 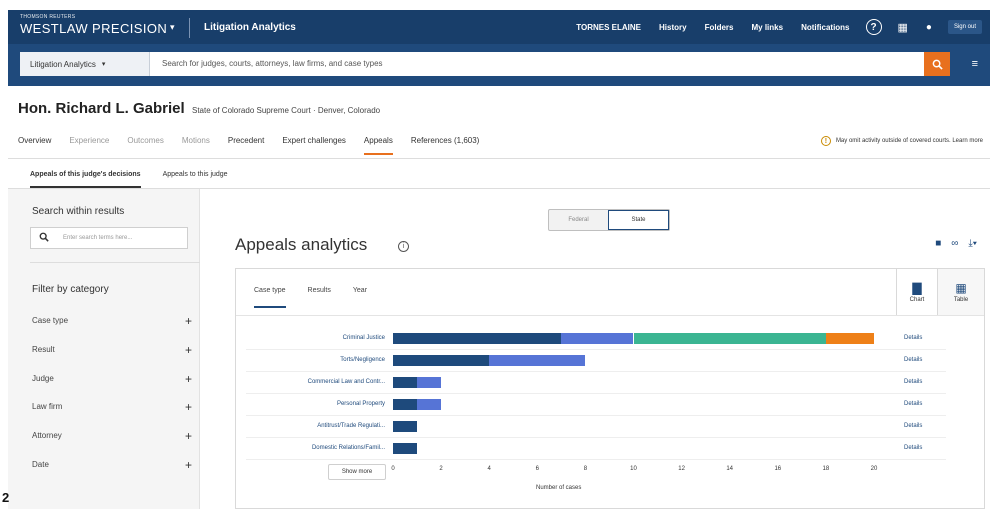 What do you see at coordinates (112, 379) in the screenshot?
I see `filter-judge: Judge +` at bounding box center [112, 379].